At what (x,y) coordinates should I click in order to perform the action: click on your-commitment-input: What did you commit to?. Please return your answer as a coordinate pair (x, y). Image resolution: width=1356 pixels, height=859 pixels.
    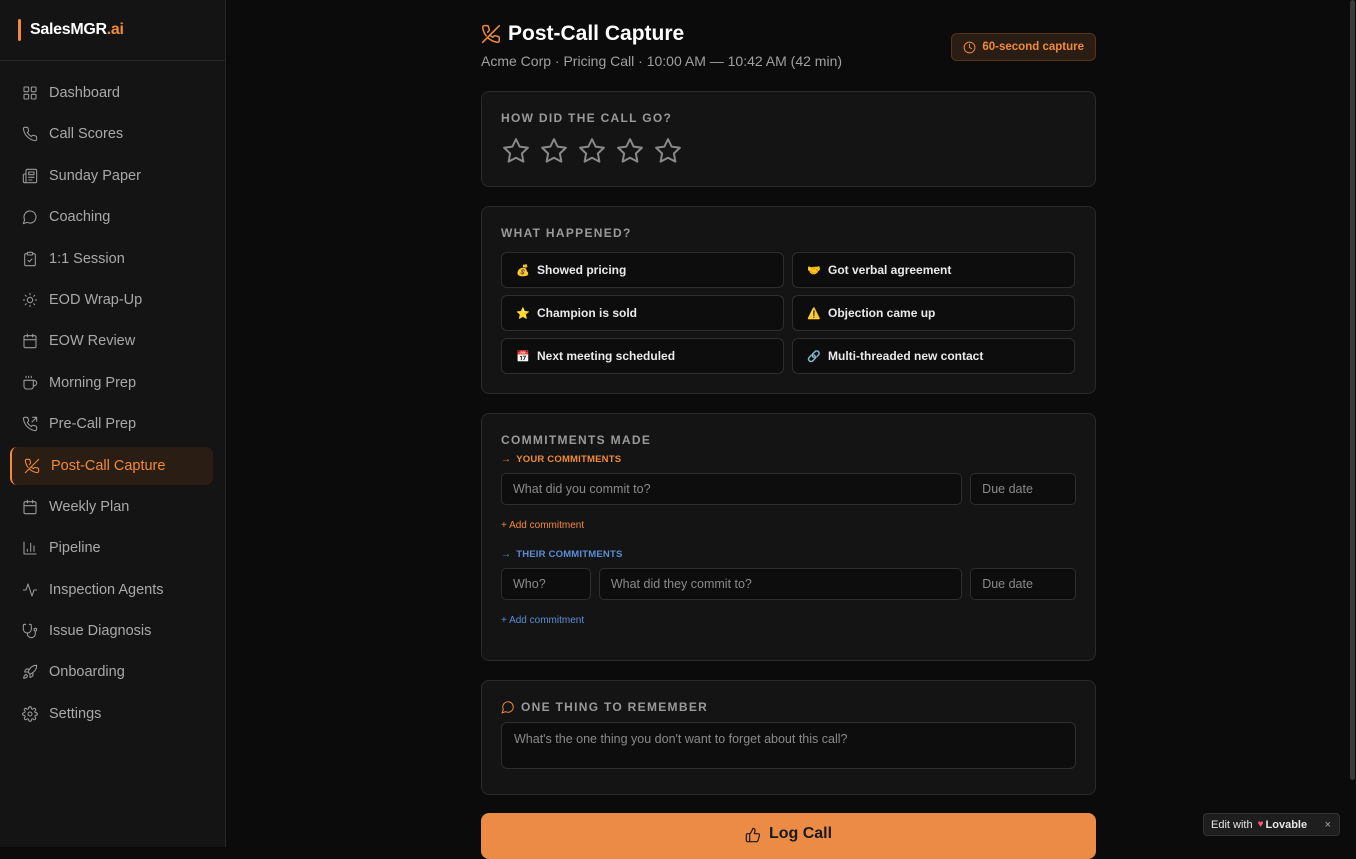
    Looking at the image, I should click on (732, 489).